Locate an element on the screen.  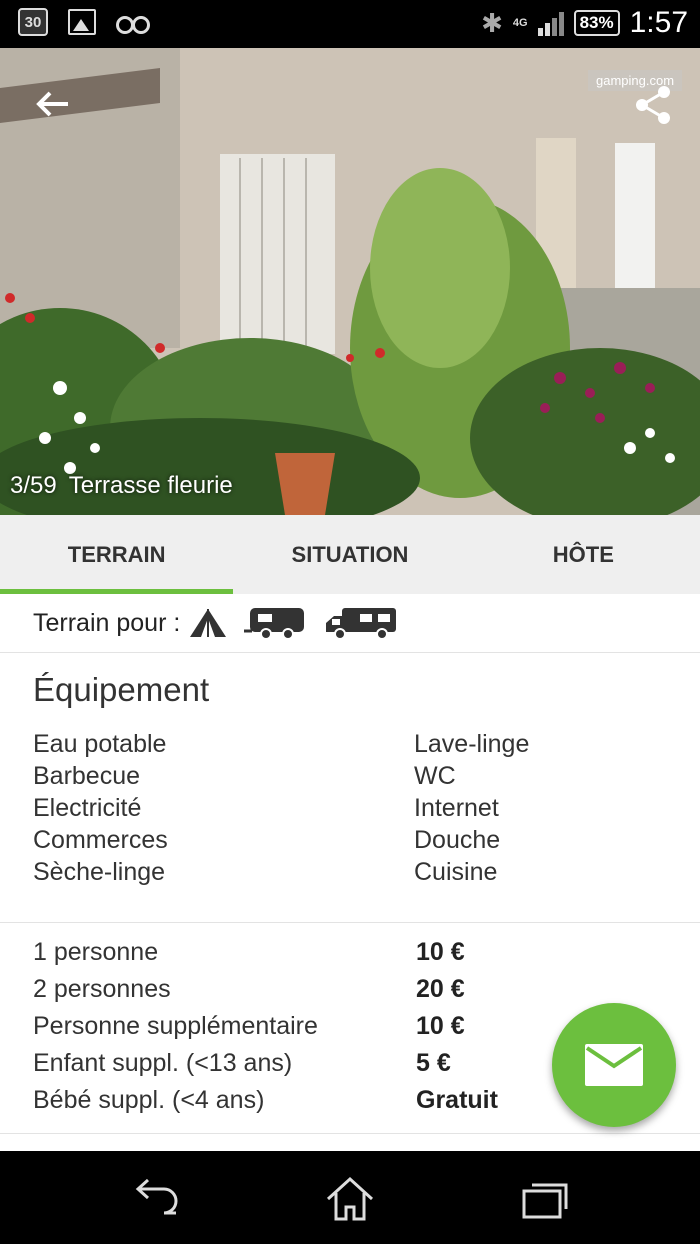
tab-situation: SITUATION is located at coordinates (349, 554).